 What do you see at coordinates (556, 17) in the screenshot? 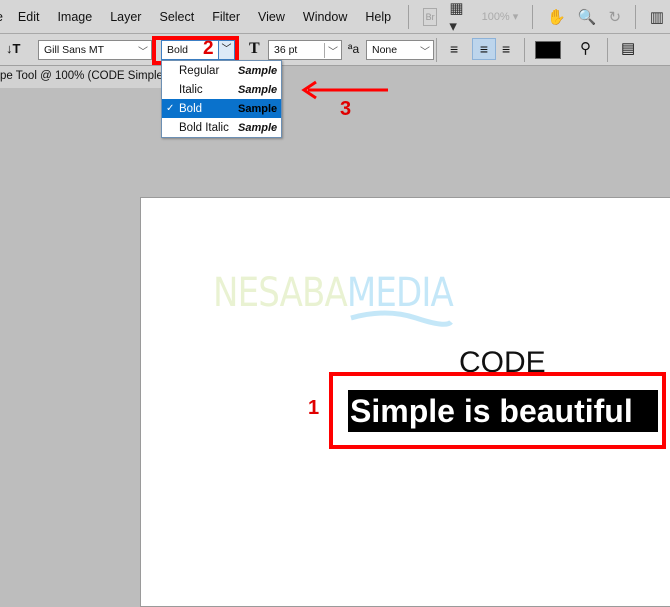
I see `hand-icon: ✋` at bounding box center [556, 17].